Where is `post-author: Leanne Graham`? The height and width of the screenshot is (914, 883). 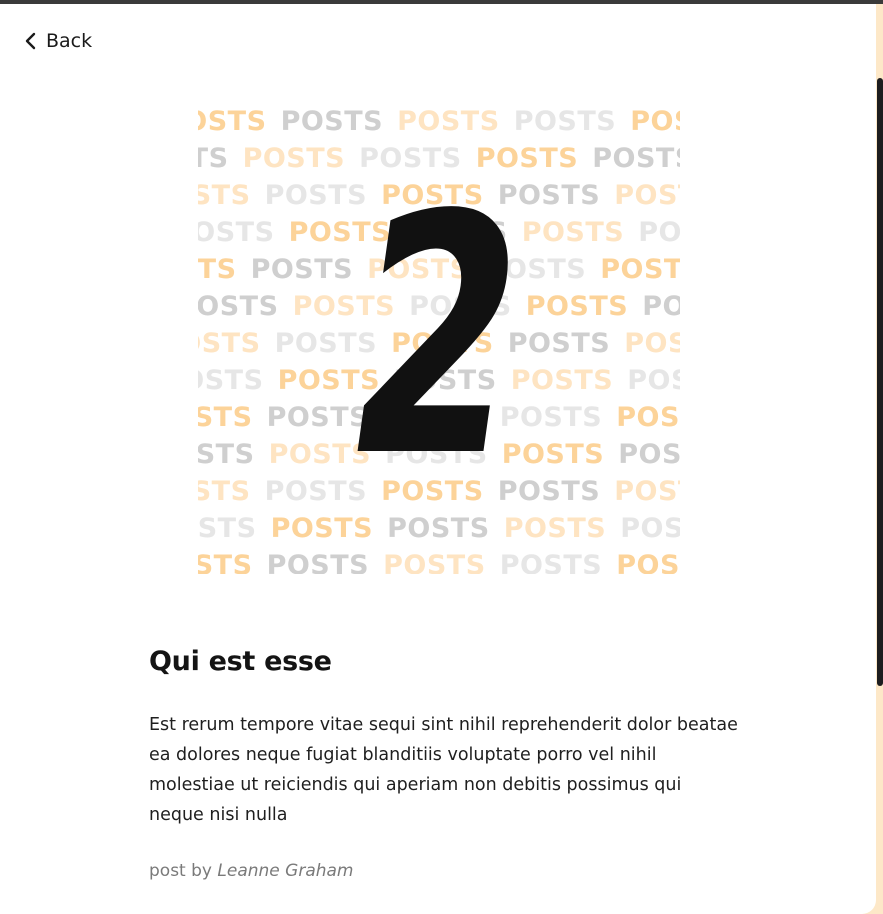
post-author: Leanne Graham is located at coordinates (285, 871).